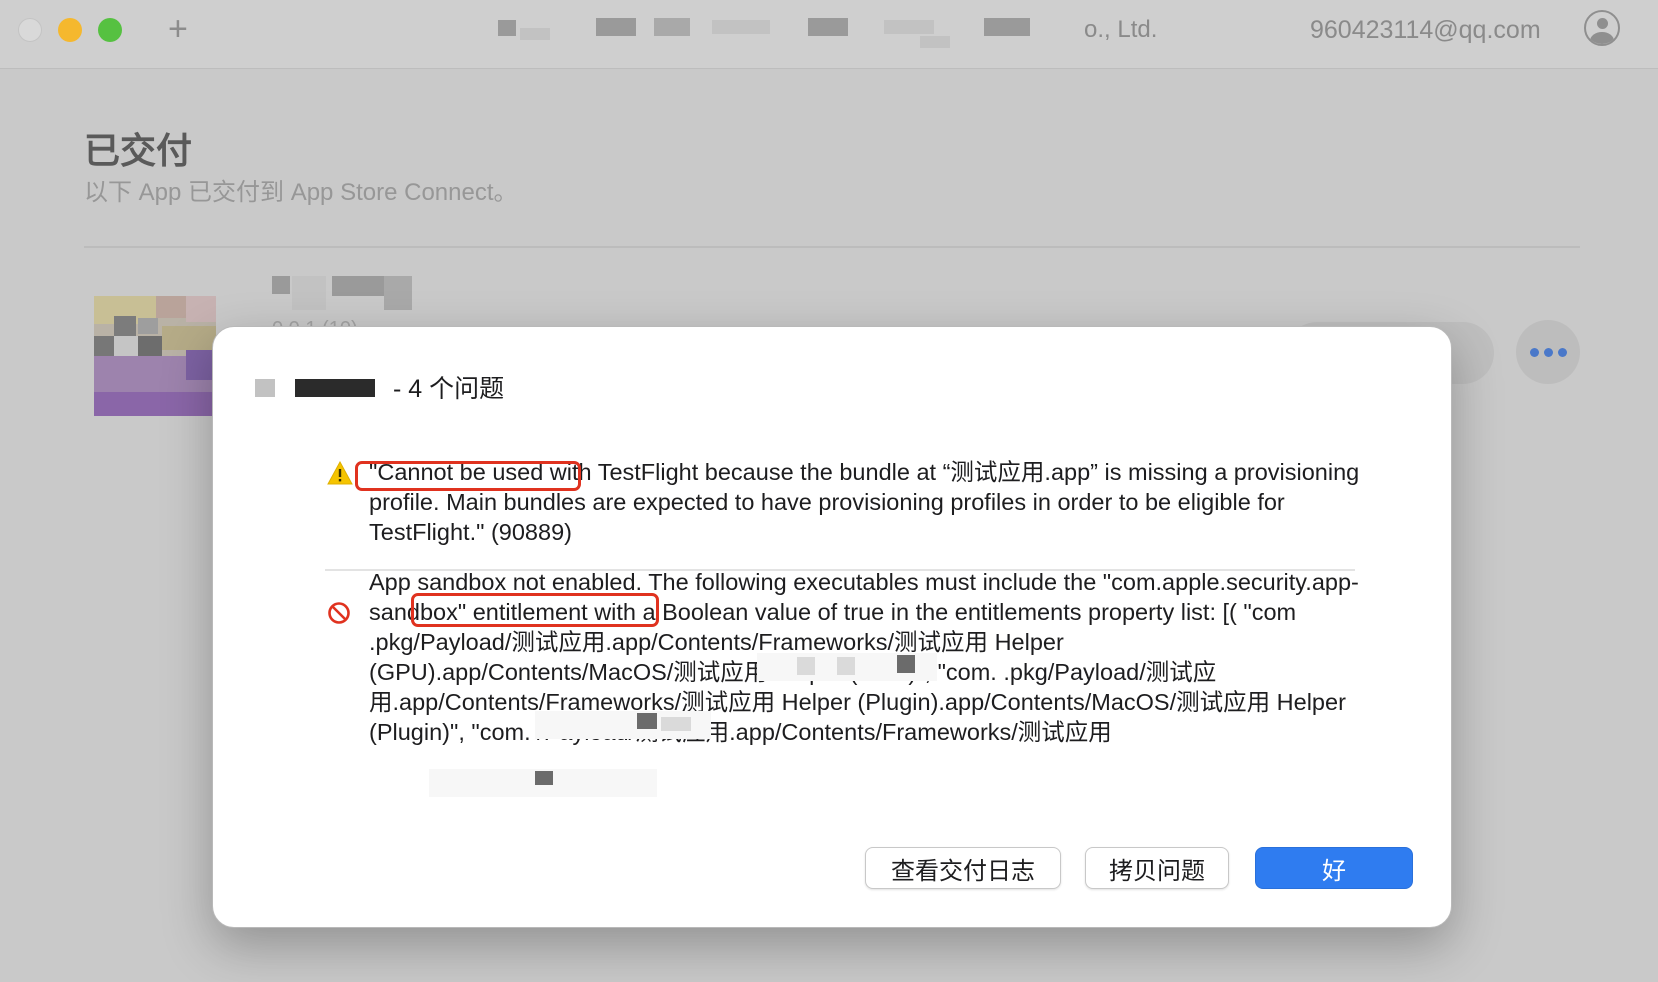 The image size is (1658, 982). I want to click on prohibited-icon, so click(339, 613).